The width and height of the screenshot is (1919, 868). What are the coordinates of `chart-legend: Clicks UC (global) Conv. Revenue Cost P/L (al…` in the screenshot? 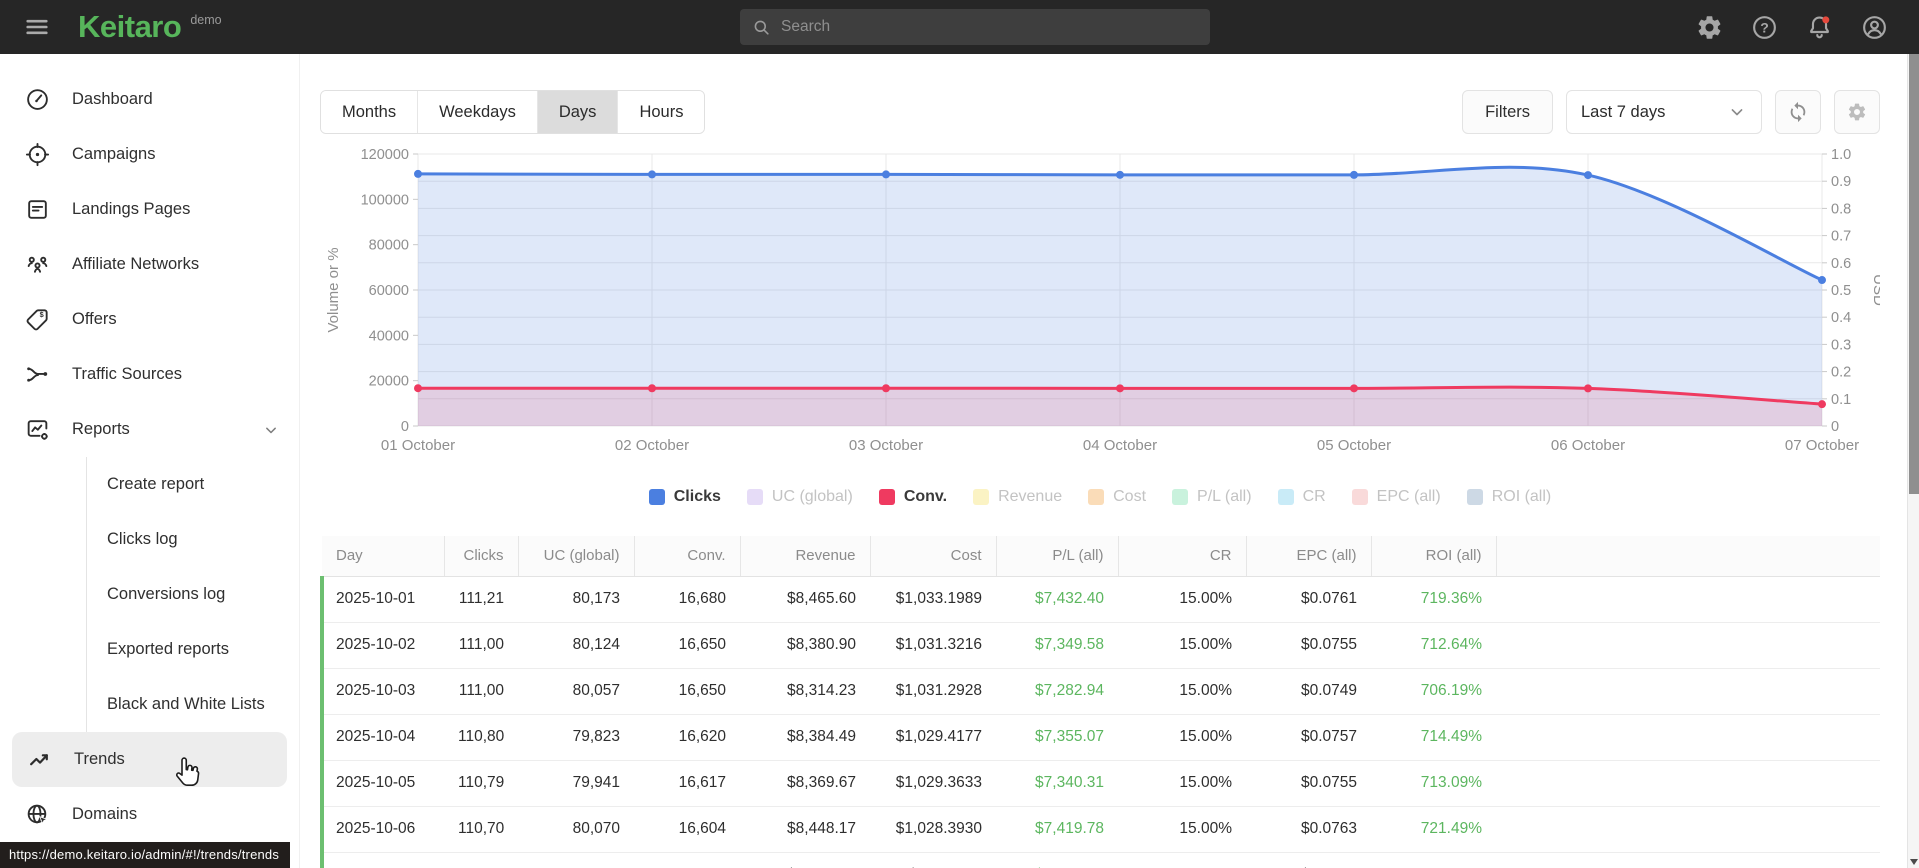 It's located at (1100, 497).